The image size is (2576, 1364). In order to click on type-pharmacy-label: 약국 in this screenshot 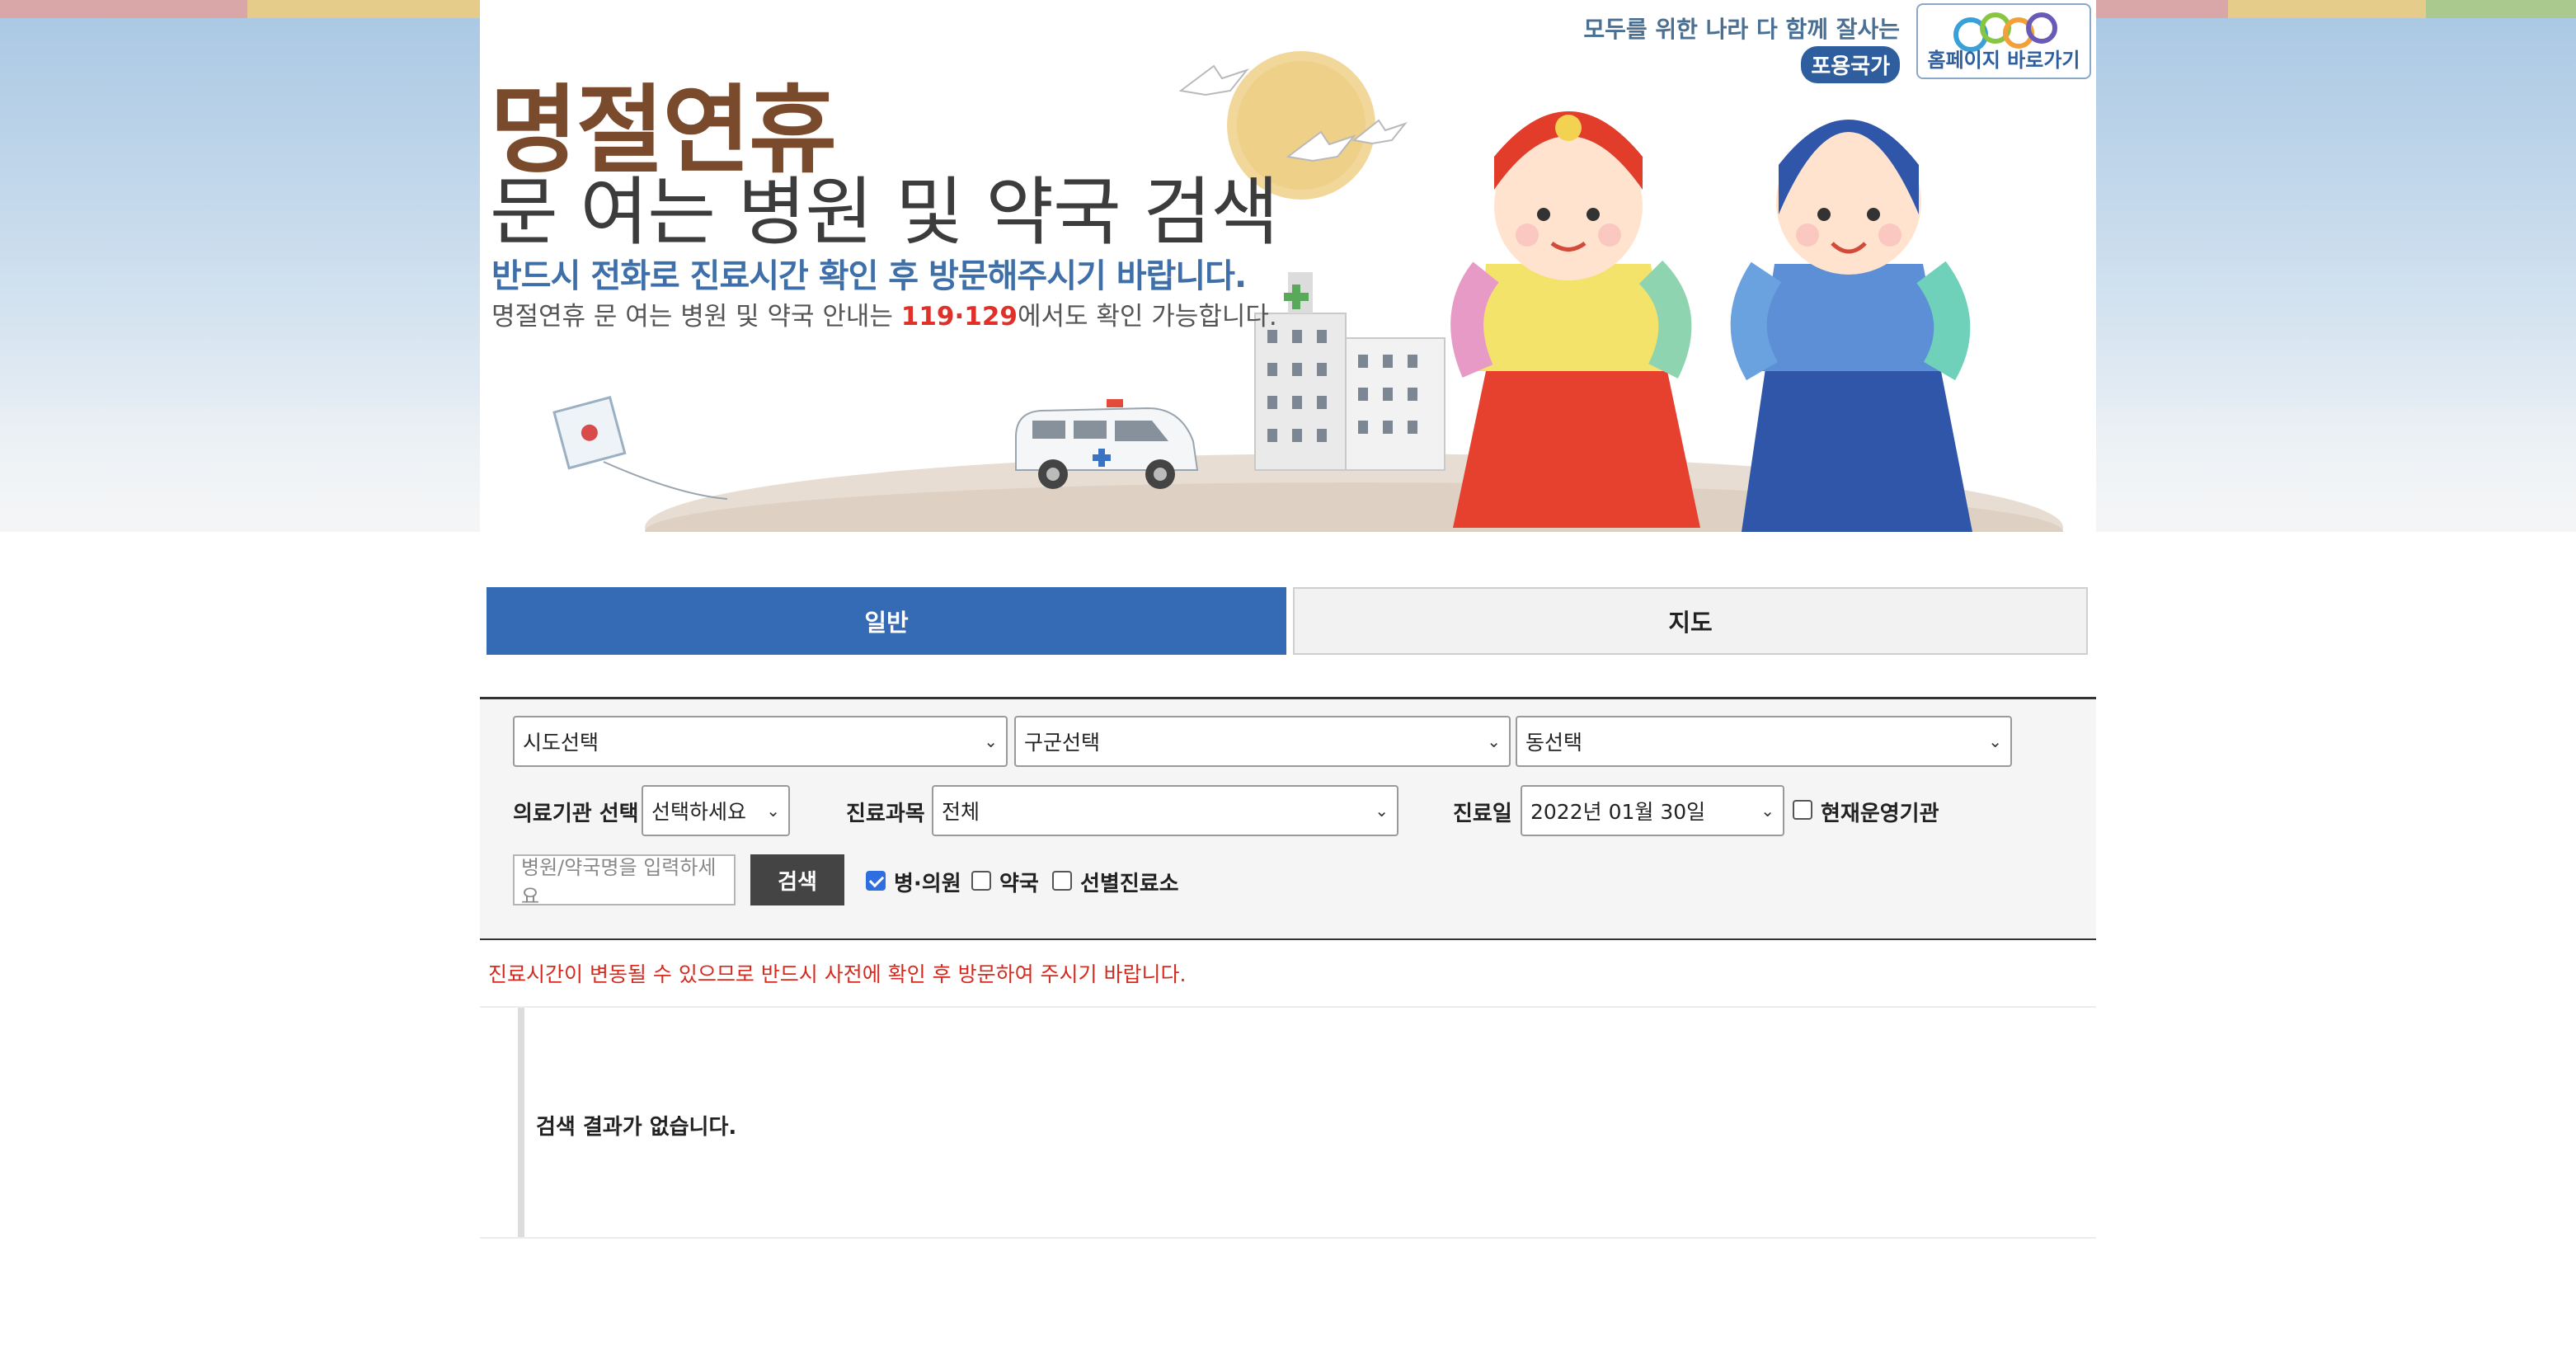, I will do `click(1019, 884)`.